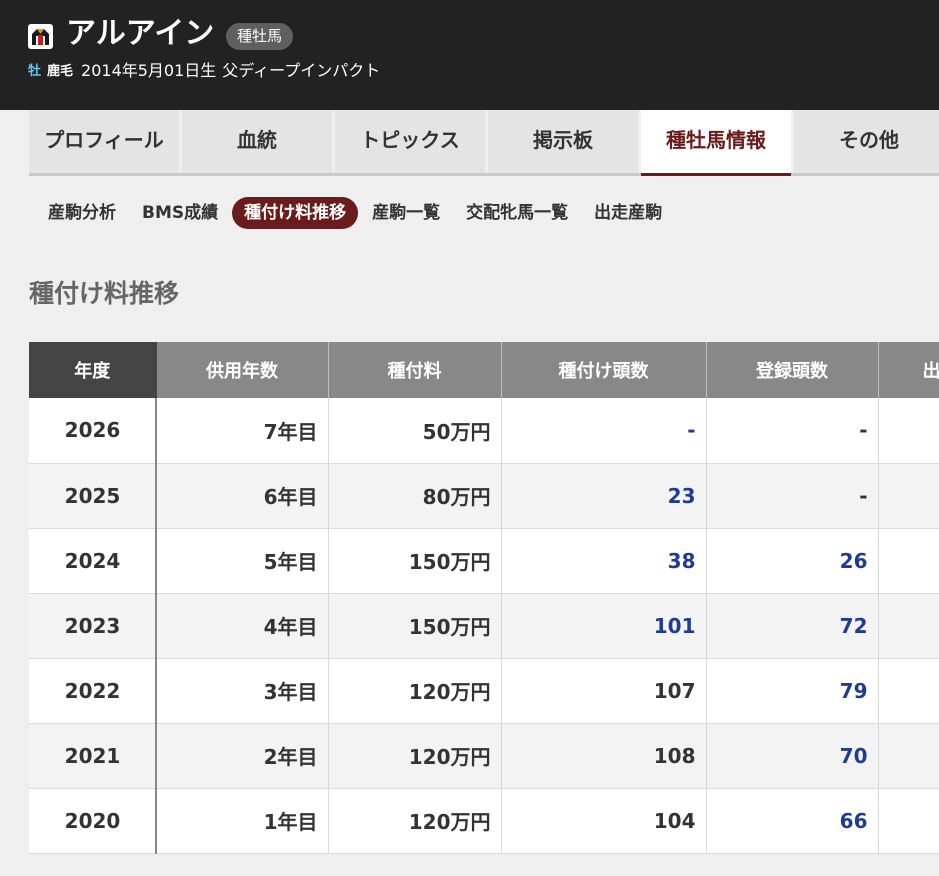  I want to click on cell-mares-covered: 101, so click(604, 626).